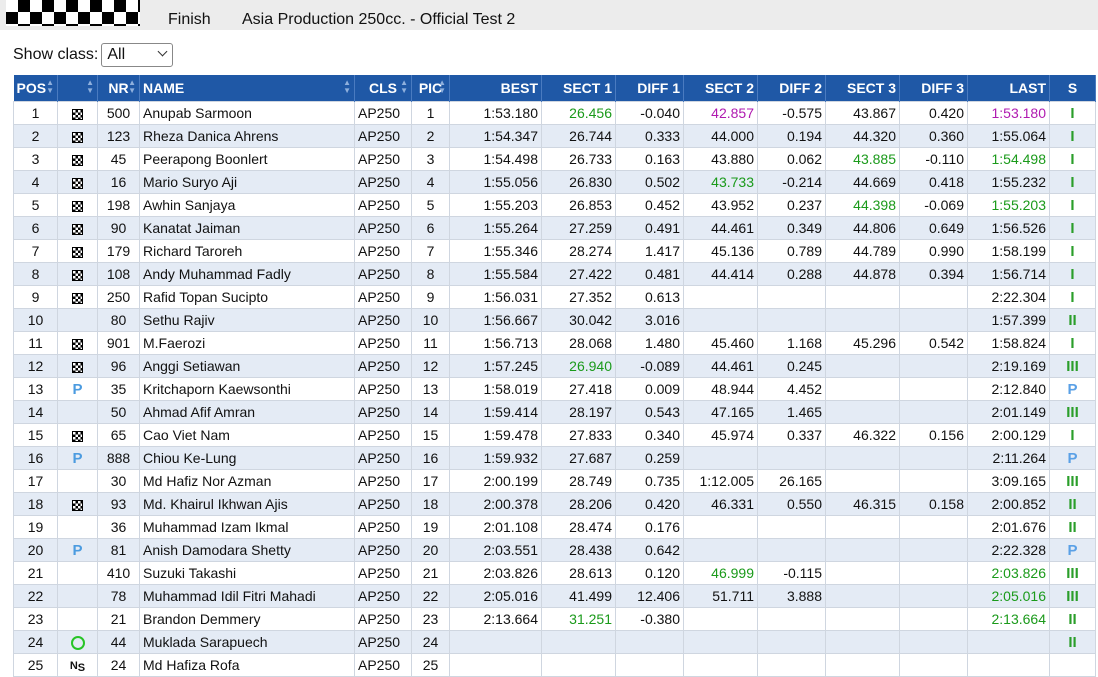 The width and height of the screenshot is (1098, 677). I want to click on name-value: Muklada Sarapuech, so click(205, 642).